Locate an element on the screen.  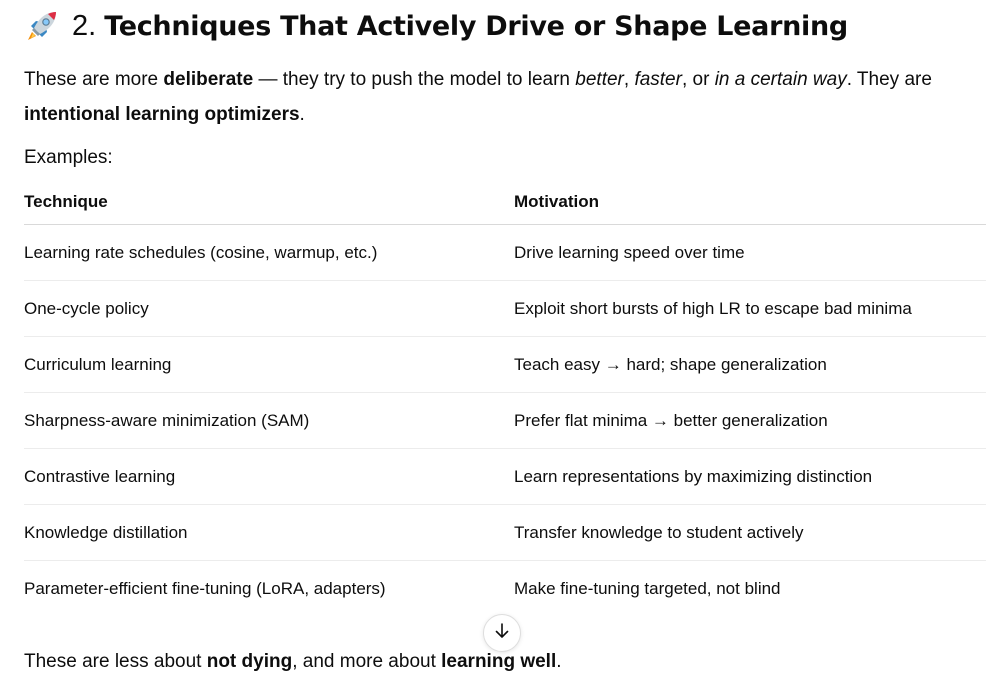
technique-cell: Contrastive learning is located at coordinates (269, 476).